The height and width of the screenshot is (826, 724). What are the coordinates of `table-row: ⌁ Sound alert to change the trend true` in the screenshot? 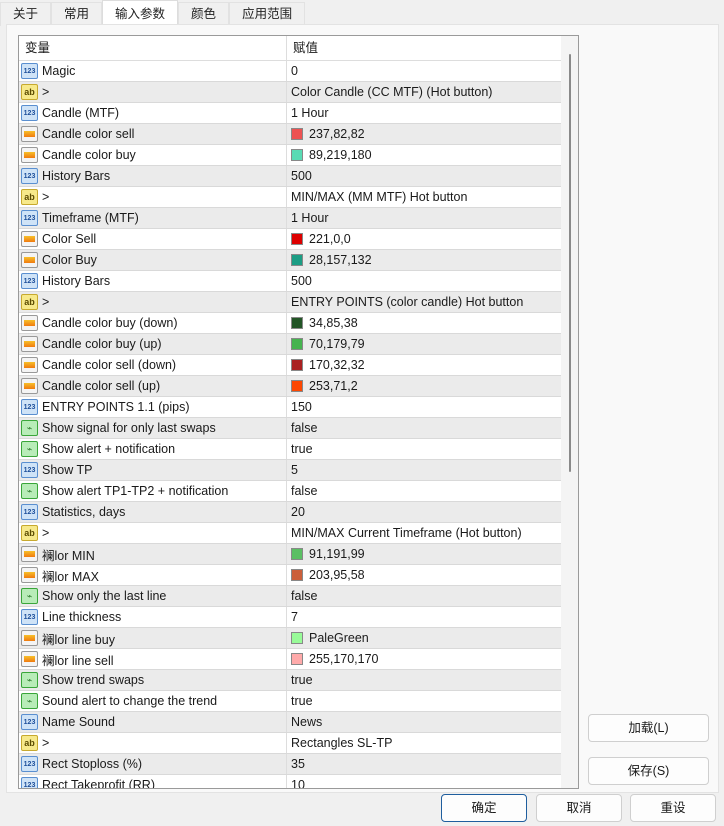 It's located at (290, 701).